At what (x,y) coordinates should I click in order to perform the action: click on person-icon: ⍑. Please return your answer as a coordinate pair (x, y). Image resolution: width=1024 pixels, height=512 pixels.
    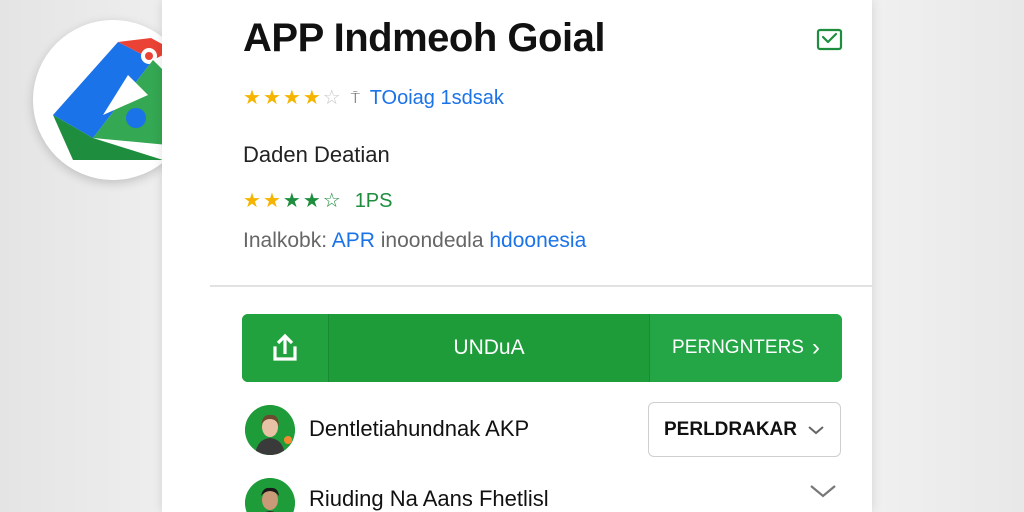
    Looking at the image, I should click on (355, 98).